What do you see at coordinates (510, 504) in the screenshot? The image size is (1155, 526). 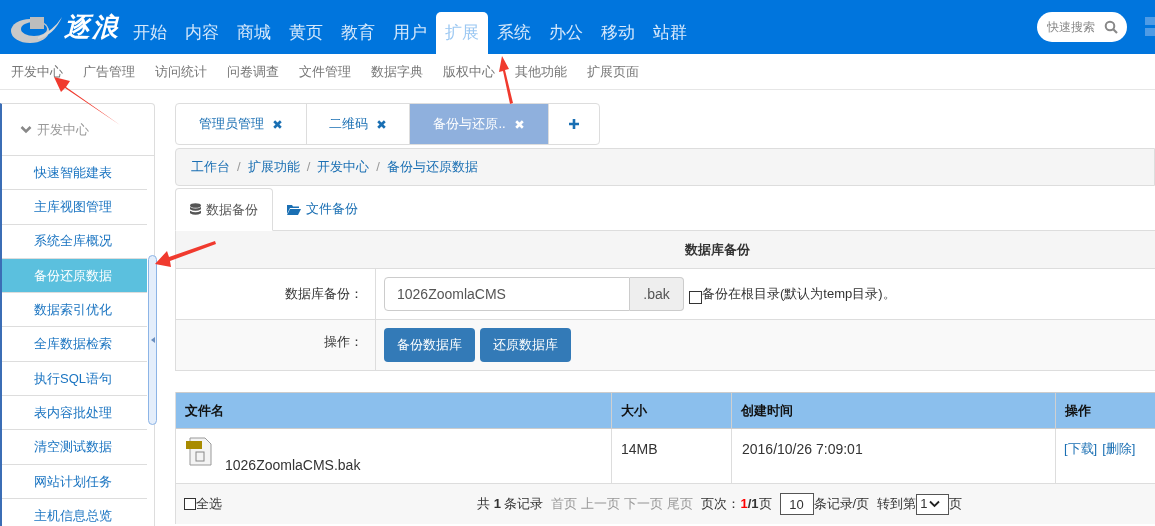 I see `record-count-text: 共 1 条记录` at bounding box center [510, 504].